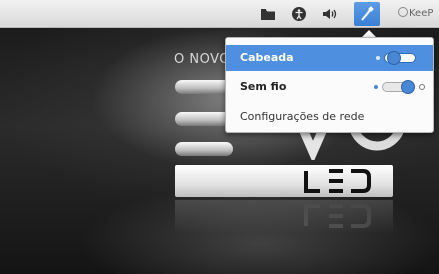  What do you see at coordinates (403, 12) in the screenshot?
I see `user-icon` at bounding box center [403, 12].